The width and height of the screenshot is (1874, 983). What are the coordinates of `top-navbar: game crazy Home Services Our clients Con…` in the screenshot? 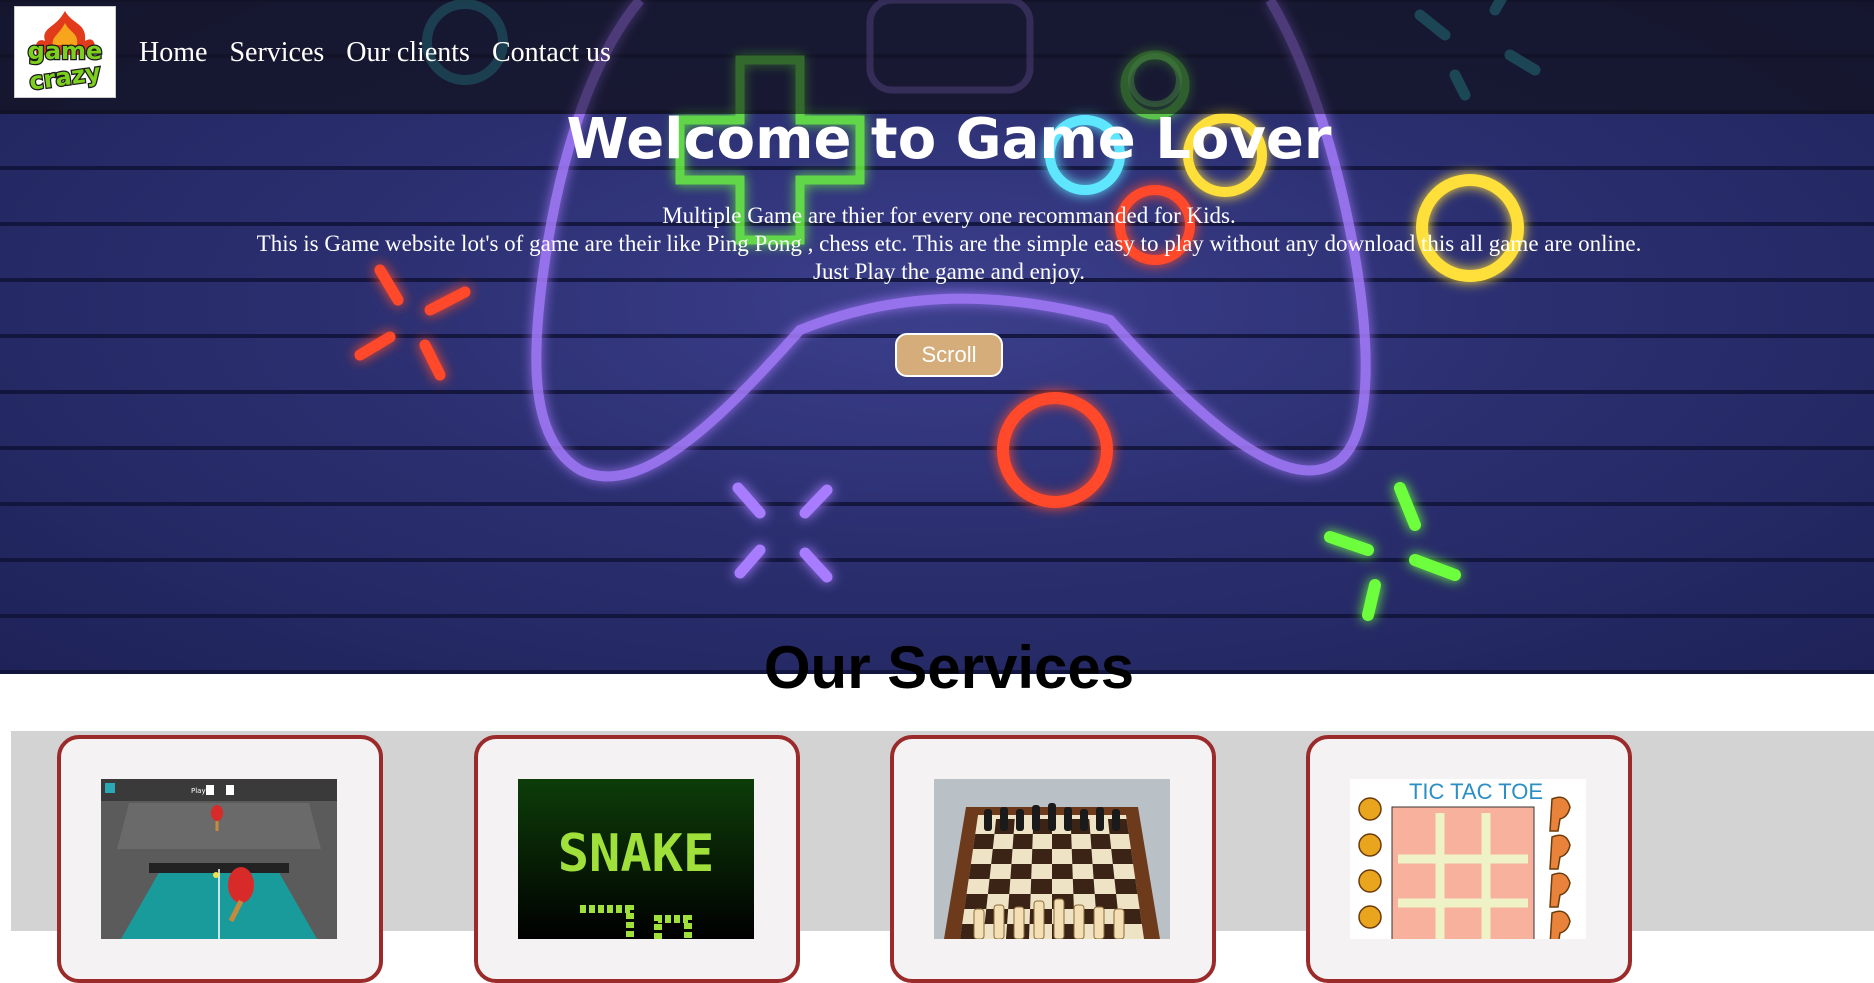 It's located at (937, 57).